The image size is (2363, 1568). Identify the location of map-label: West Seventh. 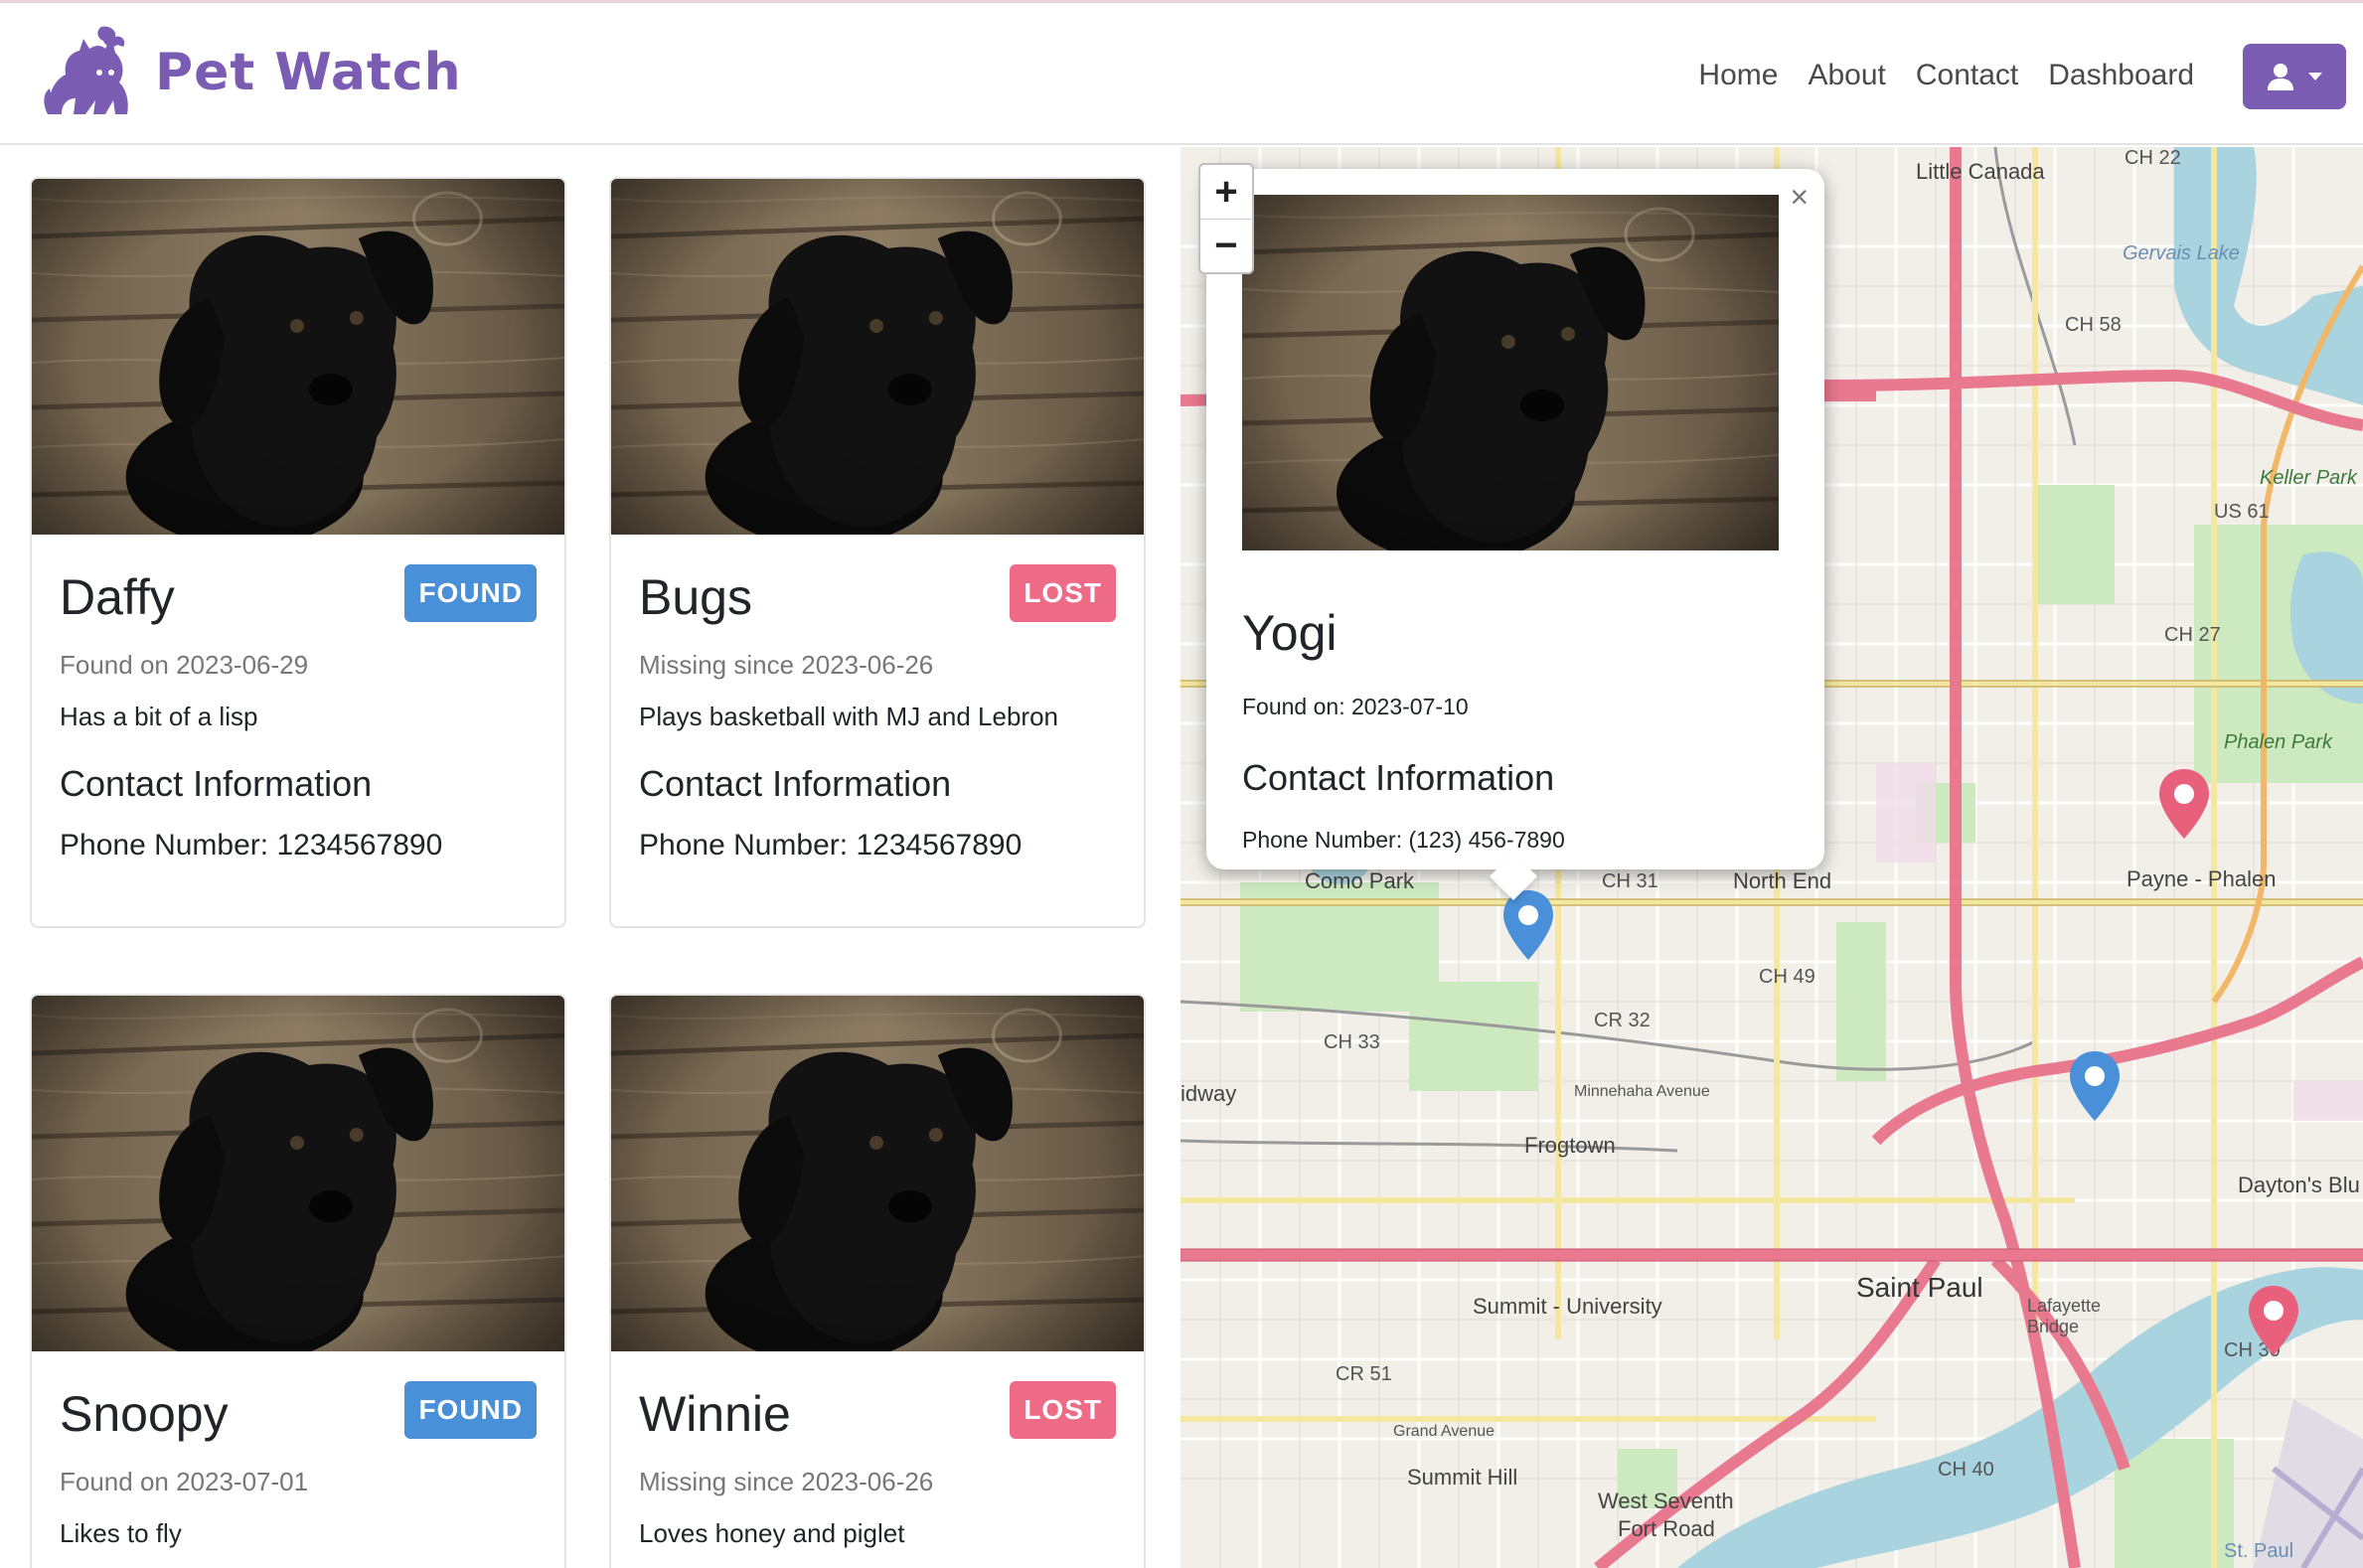
(1666, 1501).